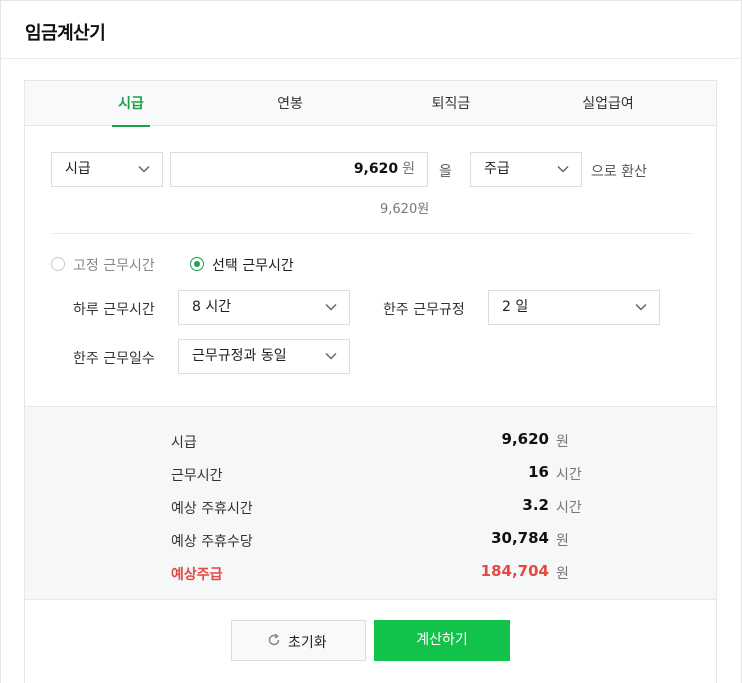 The height and width of the screenshot is (683, 742). Describe the element at coordinates (114, 310) in the screenshot. I see `daily-hours-label: 하루 근무시간` at that location.